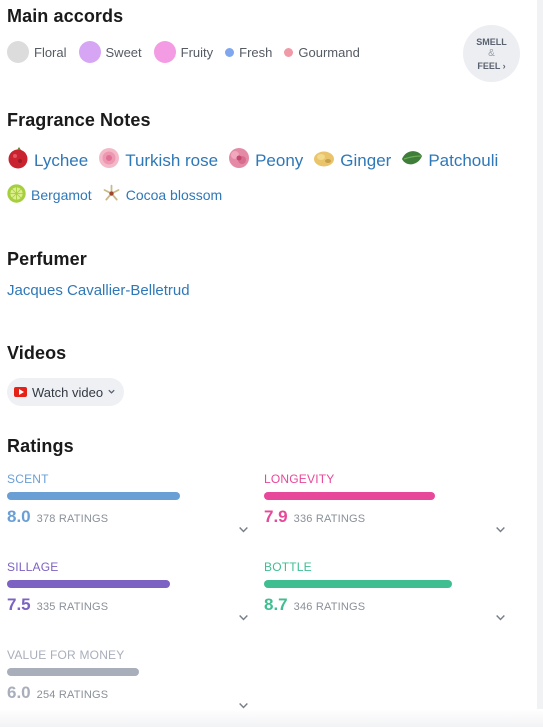 The width and height of the screenshot is (543, 727). Describe the element at coordinates (98, 290) in the screenshot. I see `perfumer-link: Jacques Cavallier-Belletrud` at that location.